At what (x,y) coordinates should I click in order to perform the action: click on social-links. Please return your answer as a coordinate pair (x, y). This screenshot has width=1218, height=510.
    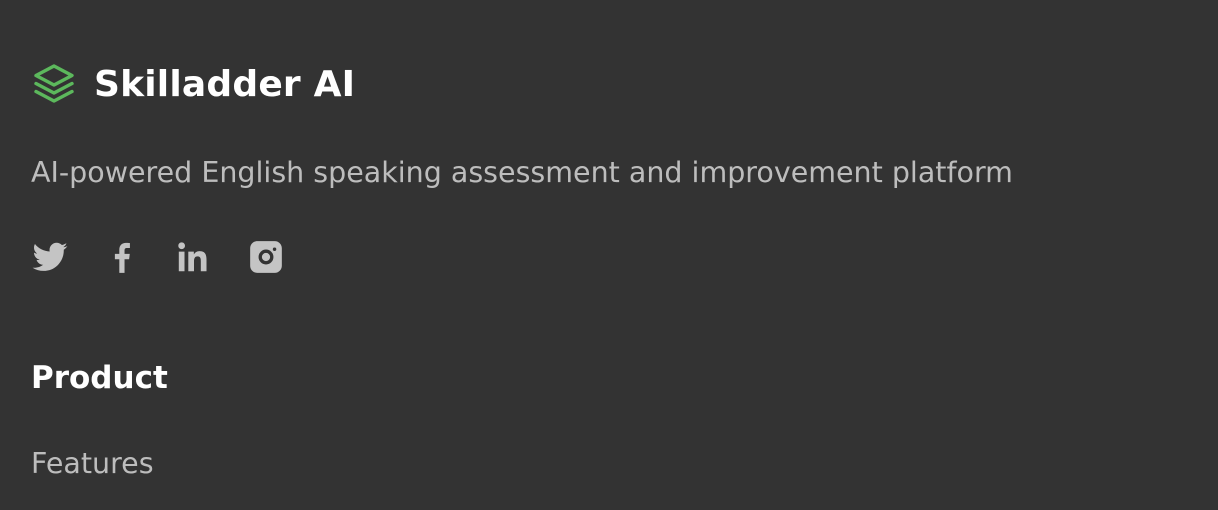
    Looking at the image, I should click on (158, 257).